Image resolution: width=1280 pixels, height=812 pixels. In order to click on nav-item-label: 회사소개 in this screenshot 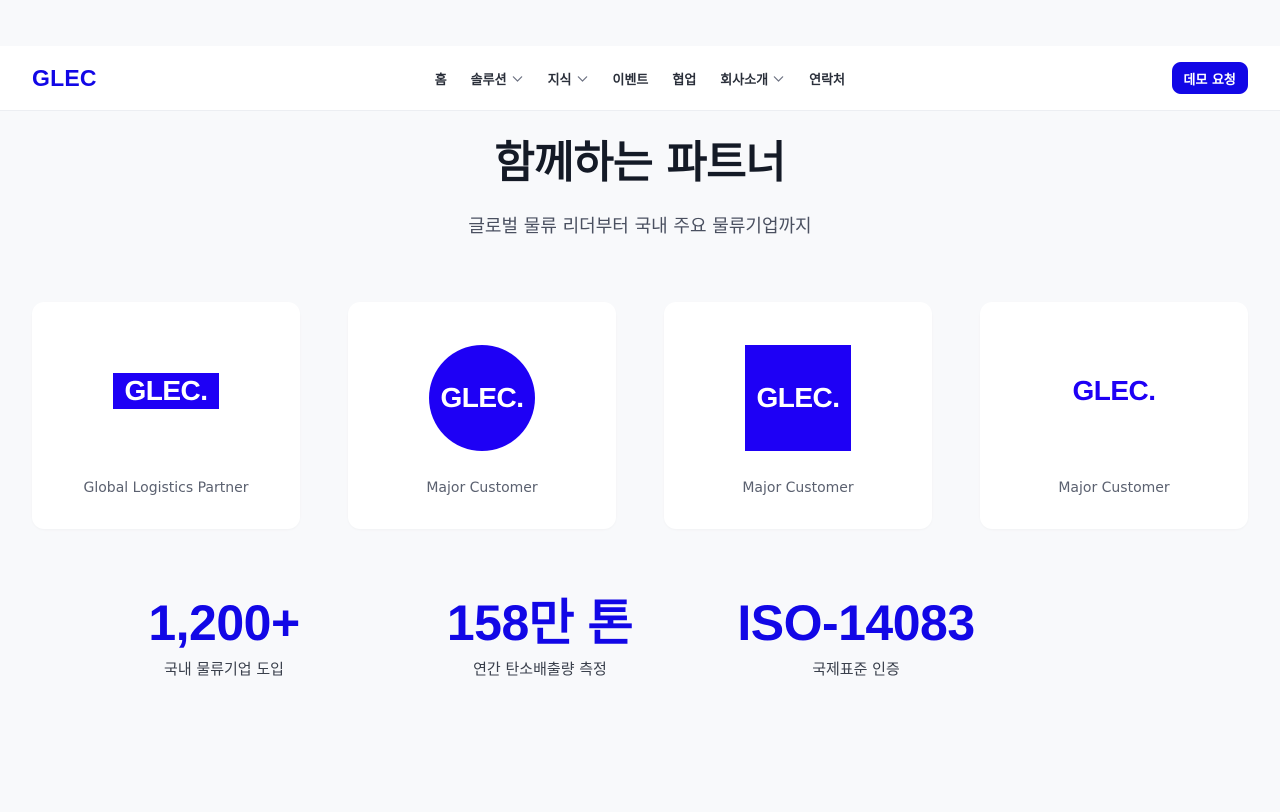, I will do `click(744, 80)`.